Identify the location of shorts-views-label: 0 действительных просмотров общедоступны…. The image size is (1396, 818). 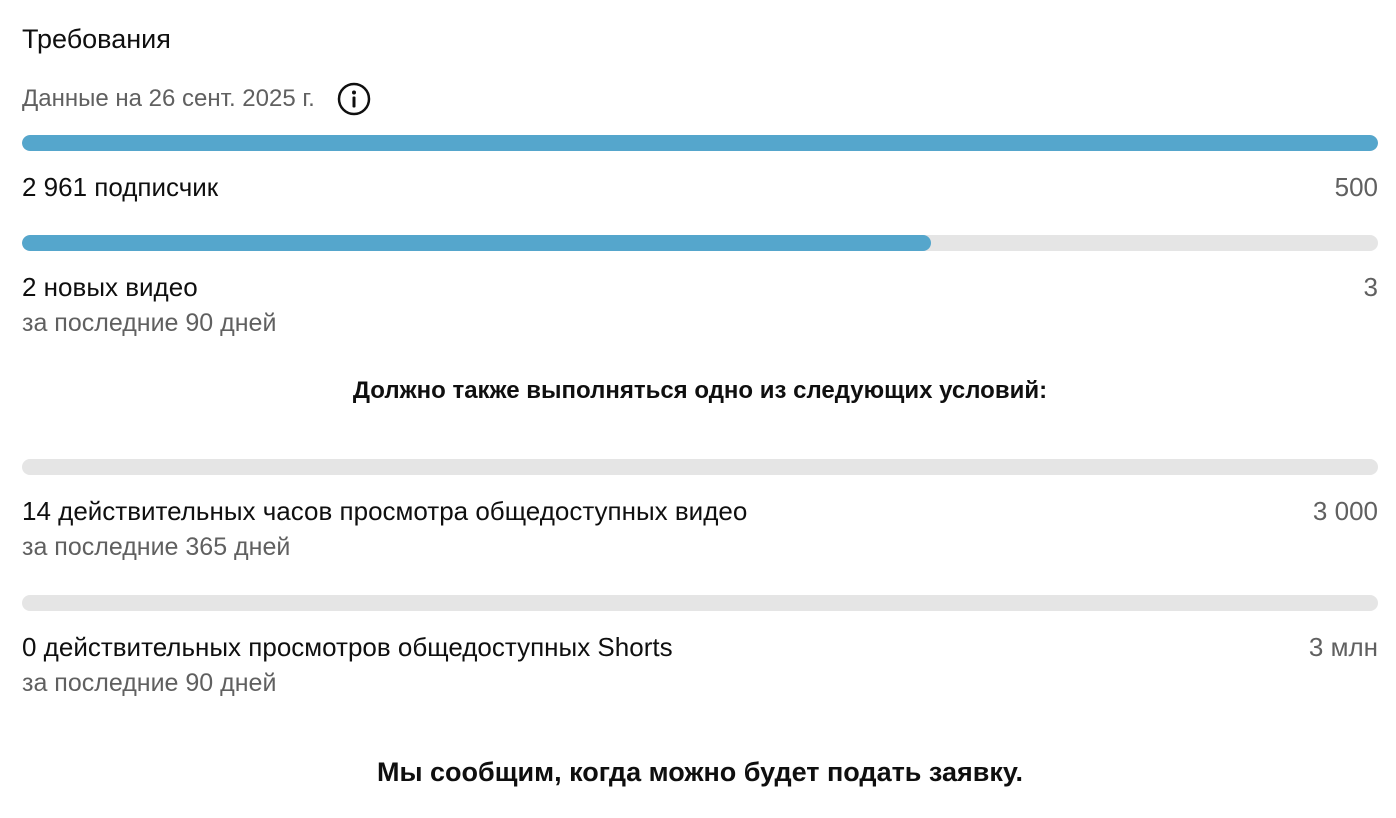
(347, 647).